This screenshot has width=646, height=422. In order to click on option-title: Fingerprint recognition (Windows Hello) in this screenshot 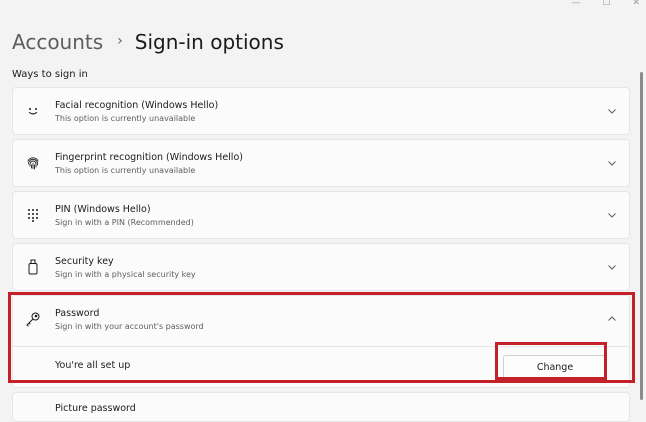, I will do `click(149, 157)`.